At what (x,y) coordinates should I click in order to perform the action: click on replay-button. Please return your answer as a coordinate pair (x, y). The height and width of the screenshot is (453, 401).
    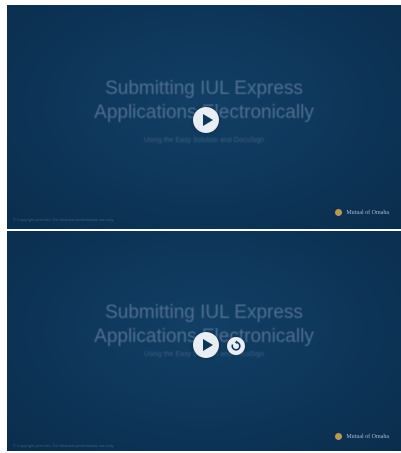
    Looking at the image, I should click on (236, 346).